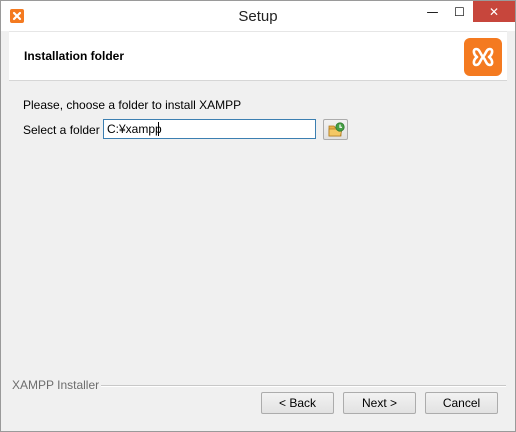  Describe the element at coordinates (461, 403) in the screenshot. I see `cancel-button: Cancel` at that location.